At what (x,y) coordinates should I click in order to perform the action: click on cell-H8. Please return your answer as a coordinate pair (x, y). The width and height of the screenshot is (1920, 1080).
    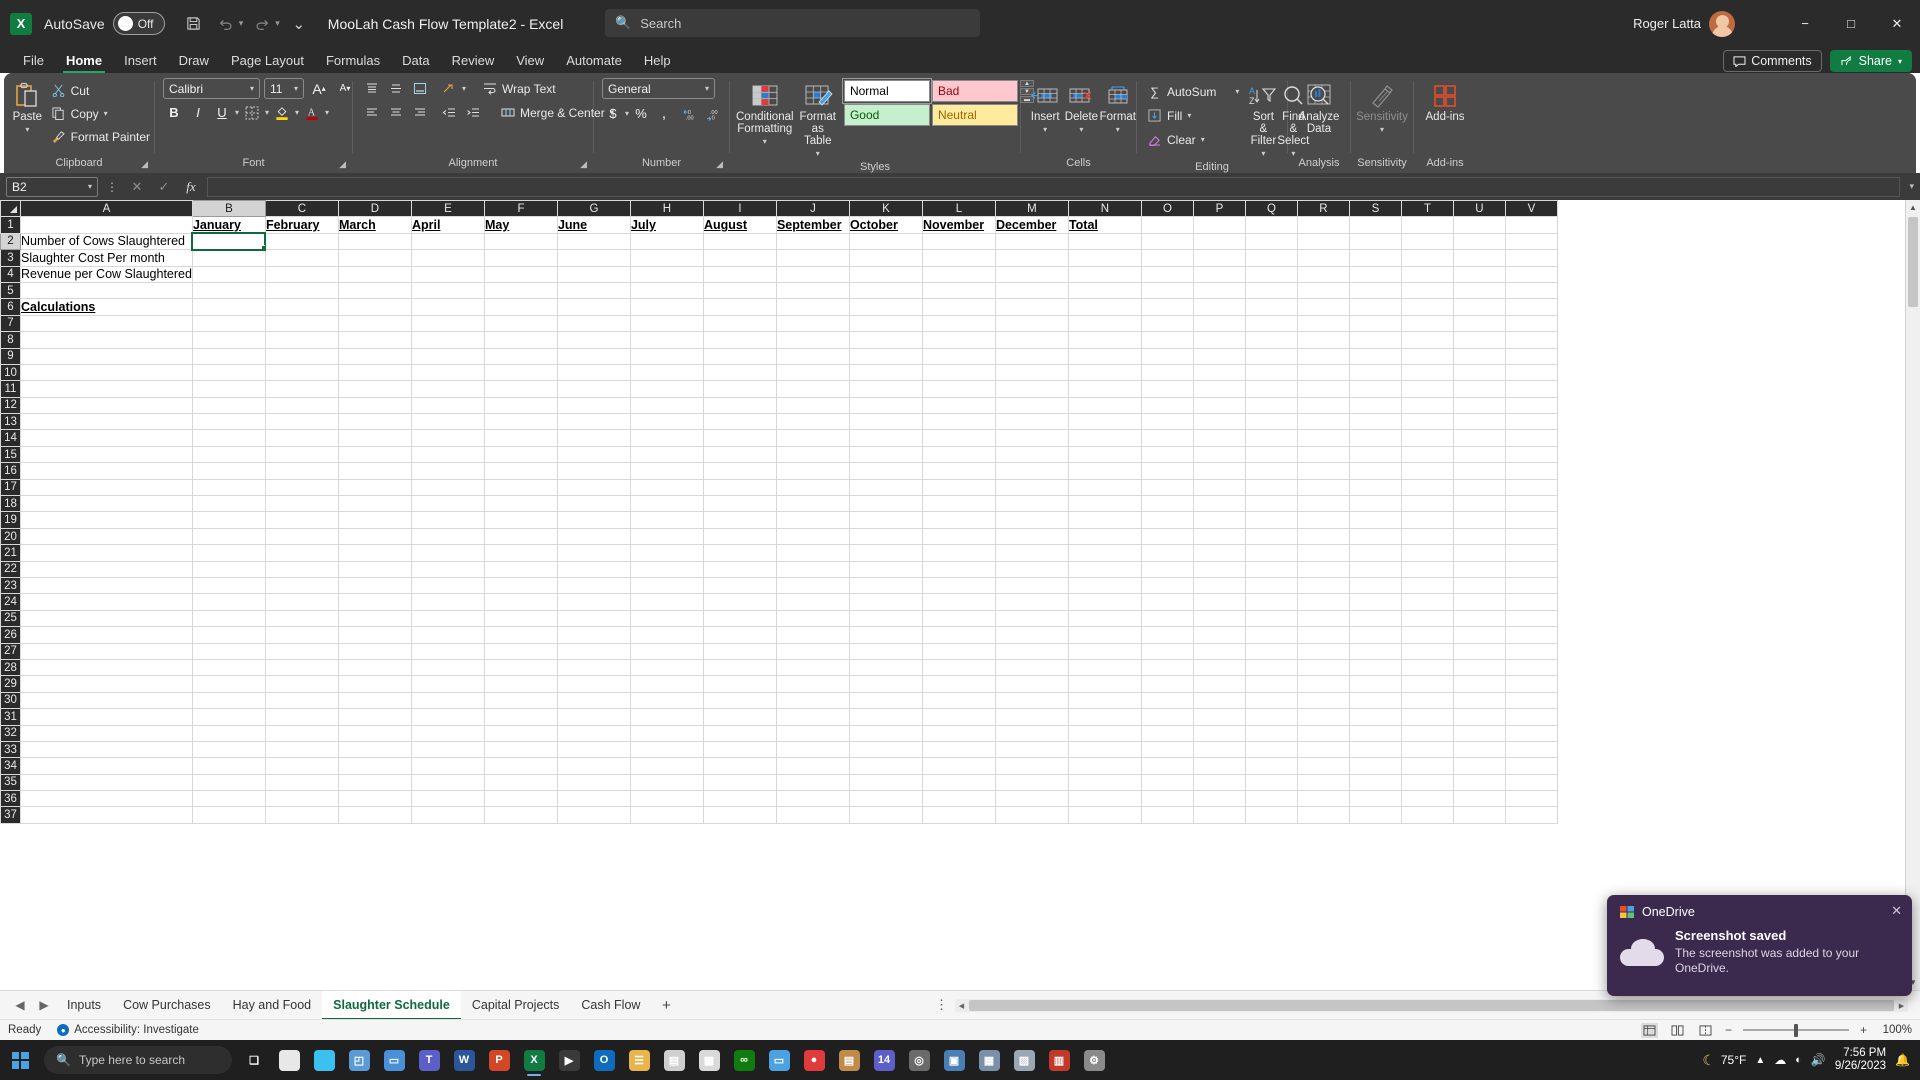
    Looking at the image, I should click on (666, 340).